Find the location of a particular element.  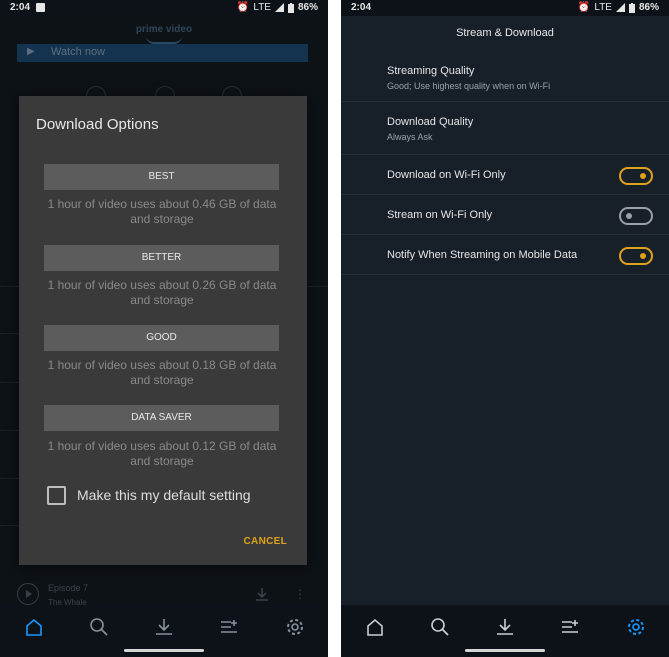

setting-sublabel: Always Ask is located at coordinates (410, 137).